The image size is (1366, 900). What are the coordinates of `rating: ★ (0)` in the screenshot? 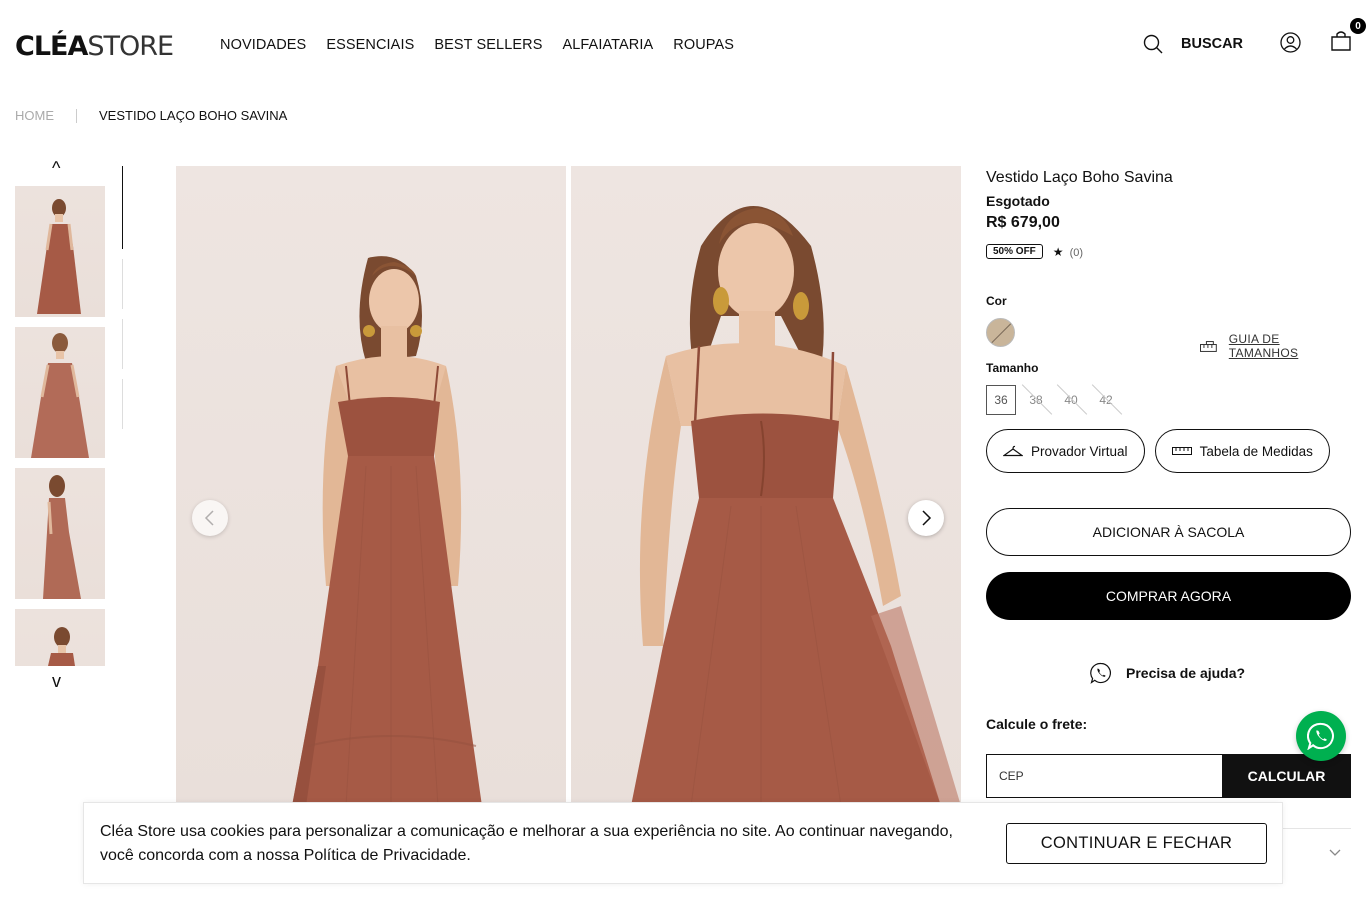 It's located at (1068, 252).